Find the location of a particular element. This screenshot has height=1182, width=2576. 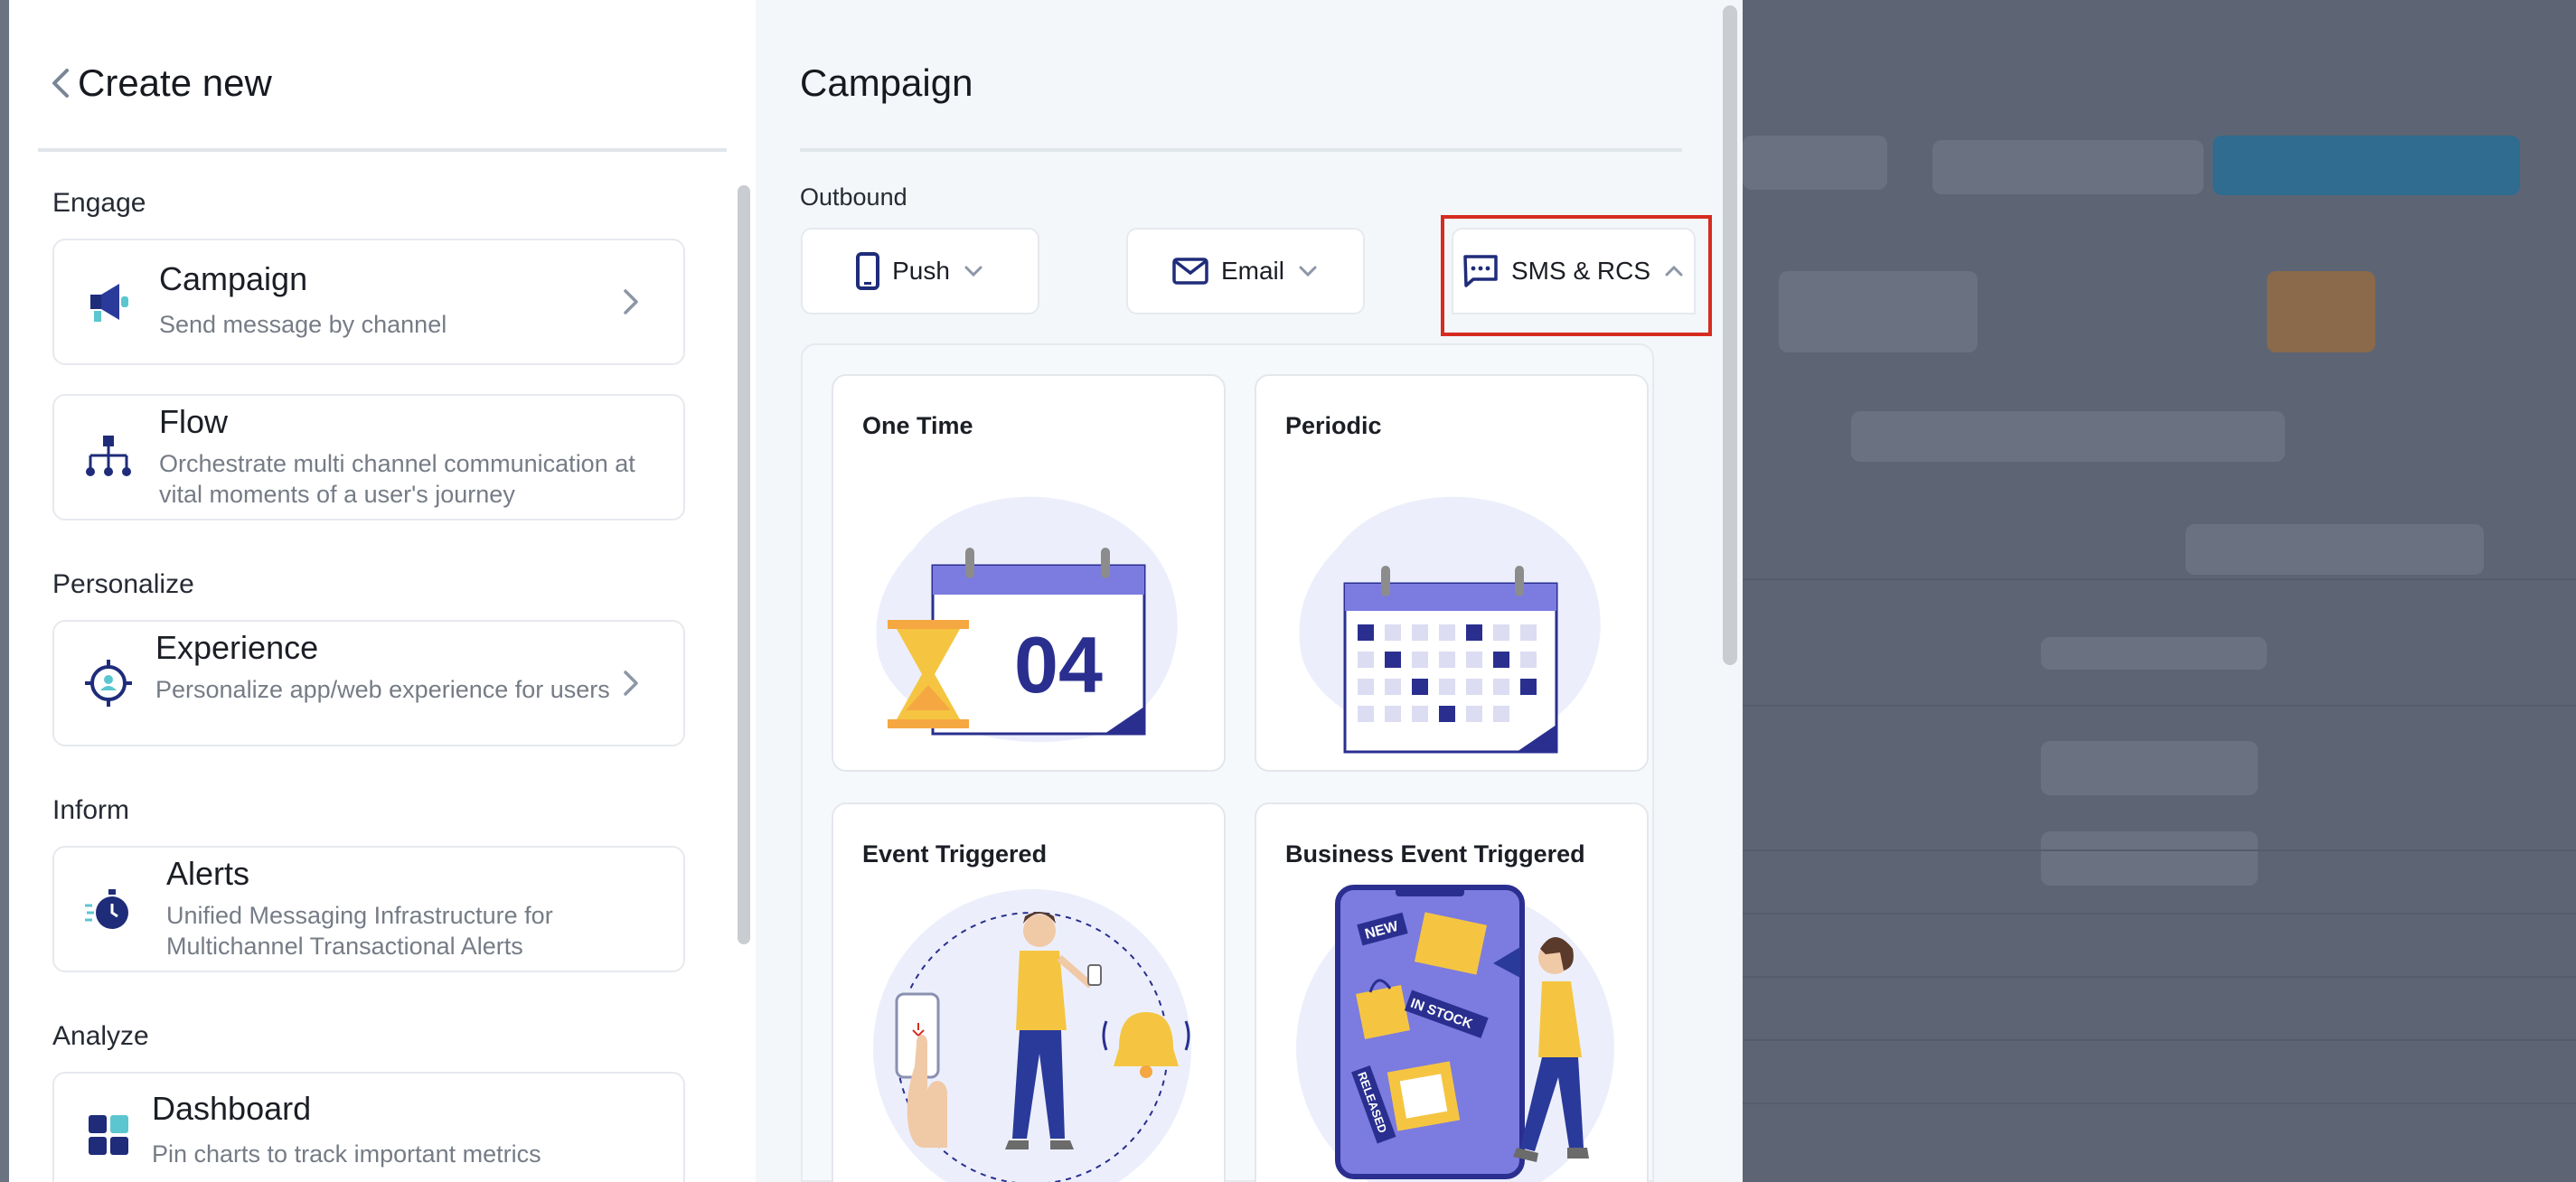

mobile-phone-icon is located at coordinates (868, 271).